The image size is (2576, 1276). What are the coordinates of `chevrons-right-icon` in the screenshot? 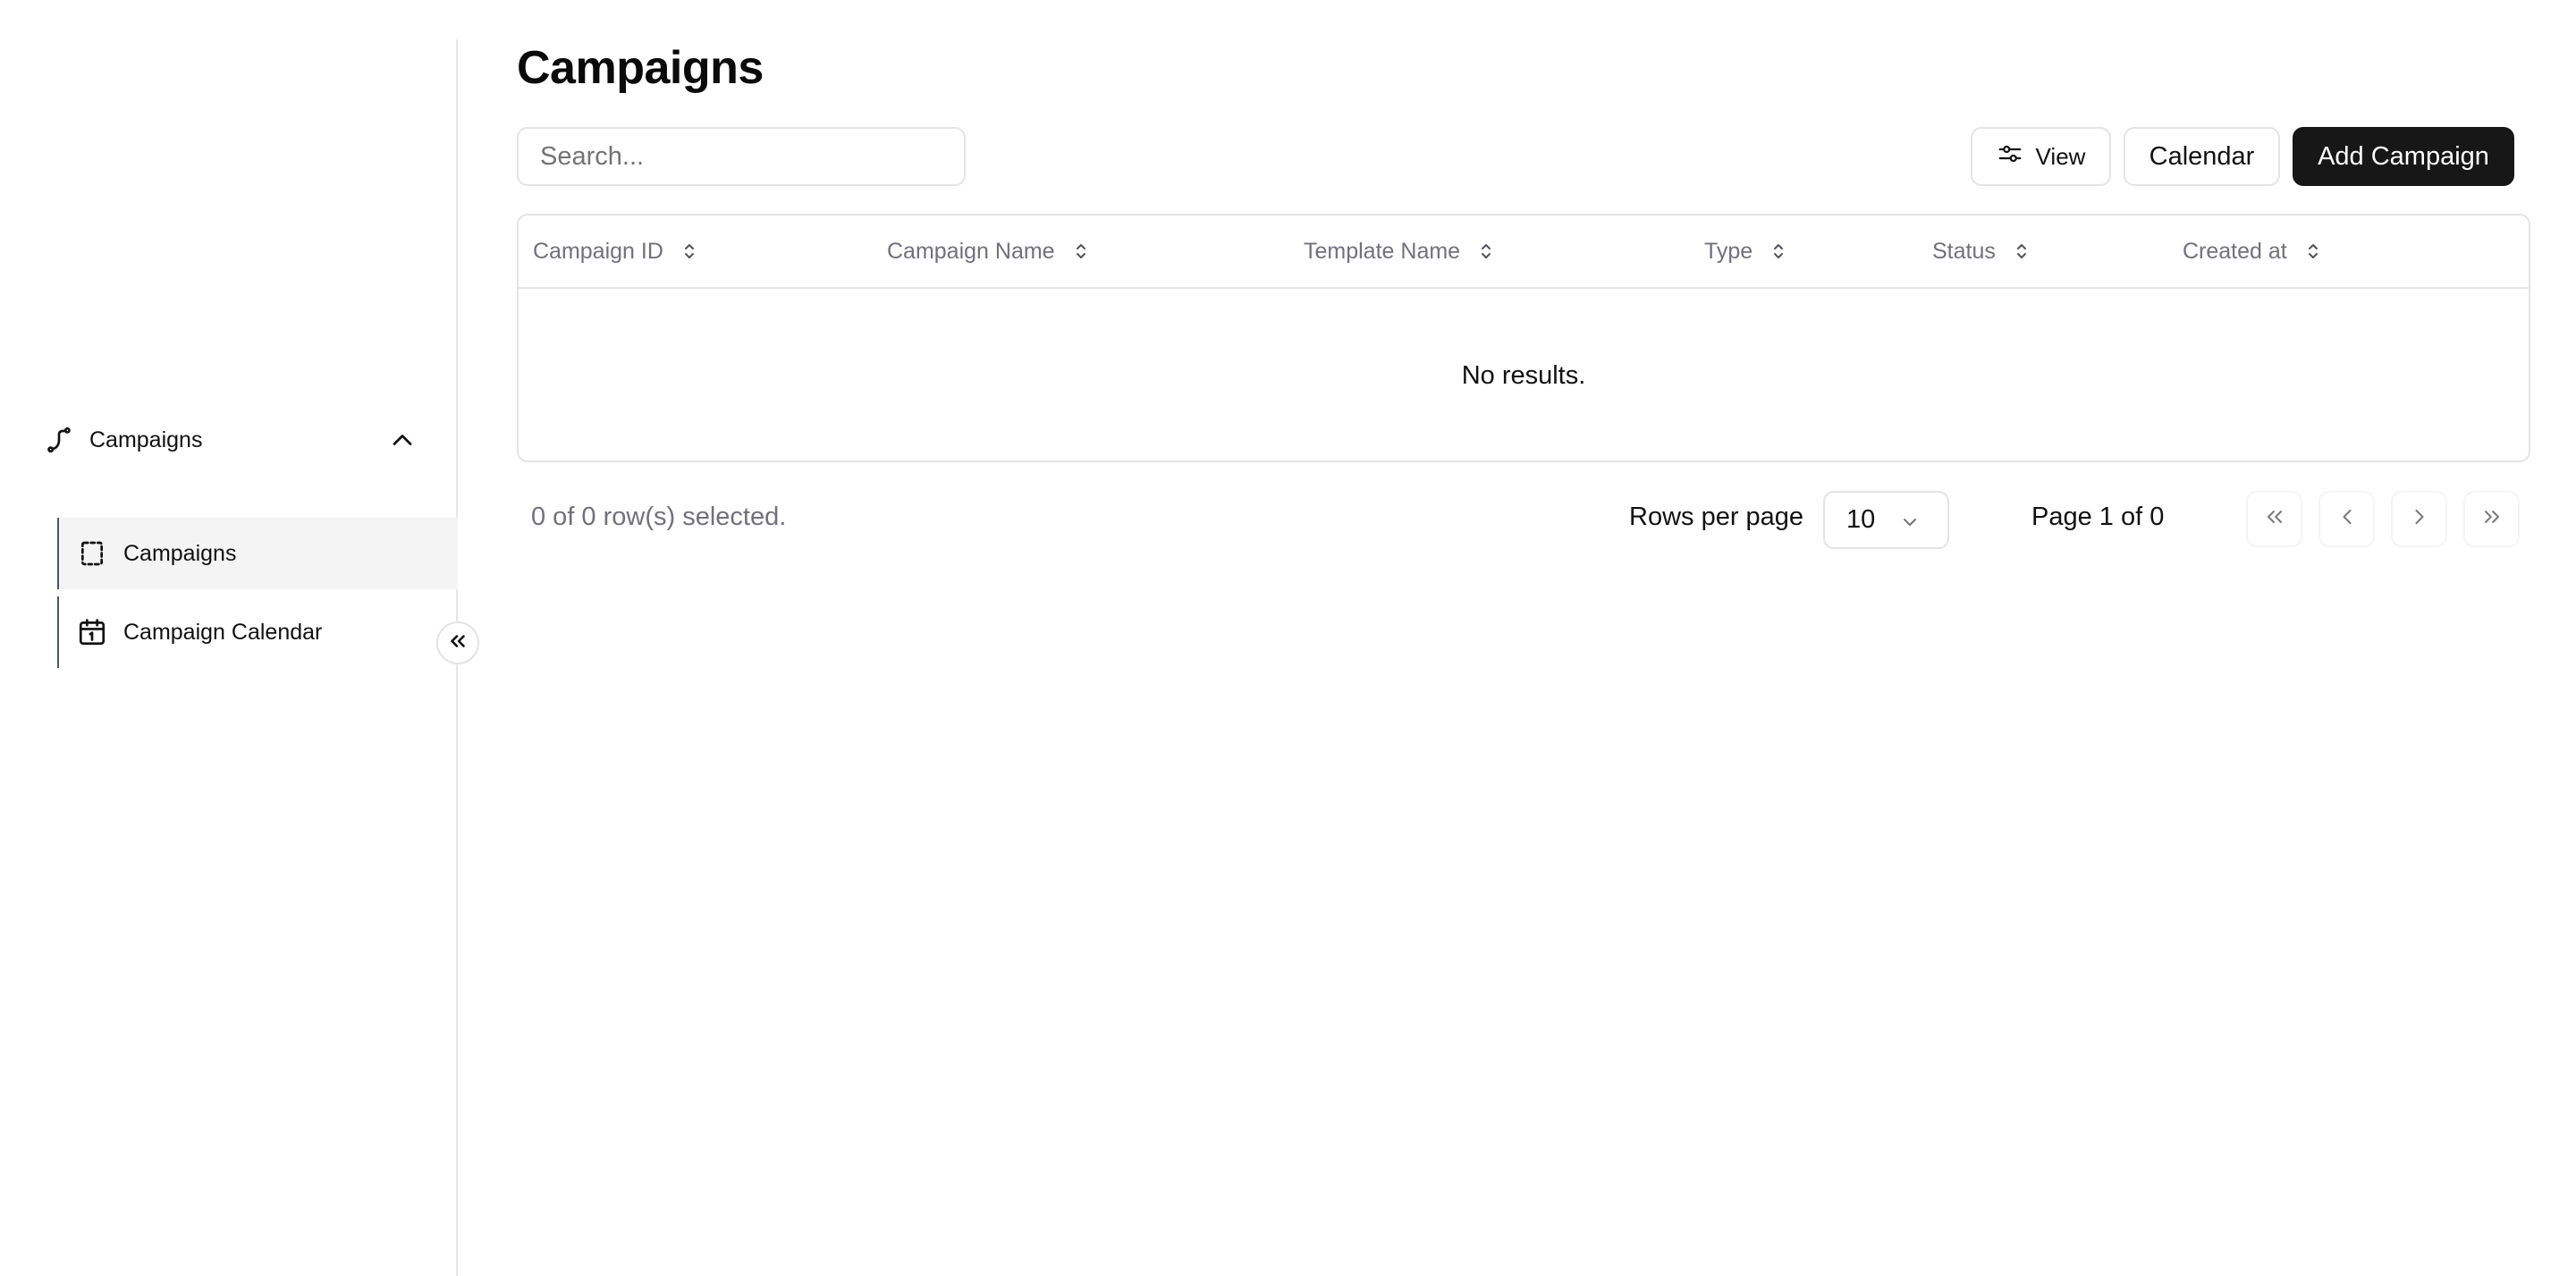 It's located at (2491, 519).